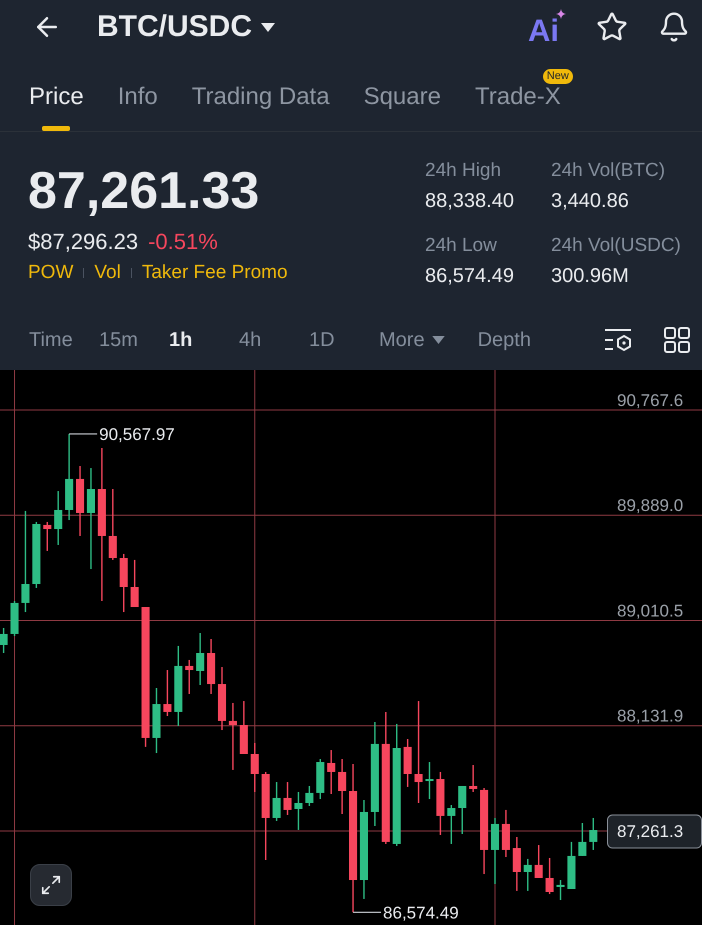 This screenshot has width=702, height=925. I want to click on interval-option: 4h, so click(250, 340).